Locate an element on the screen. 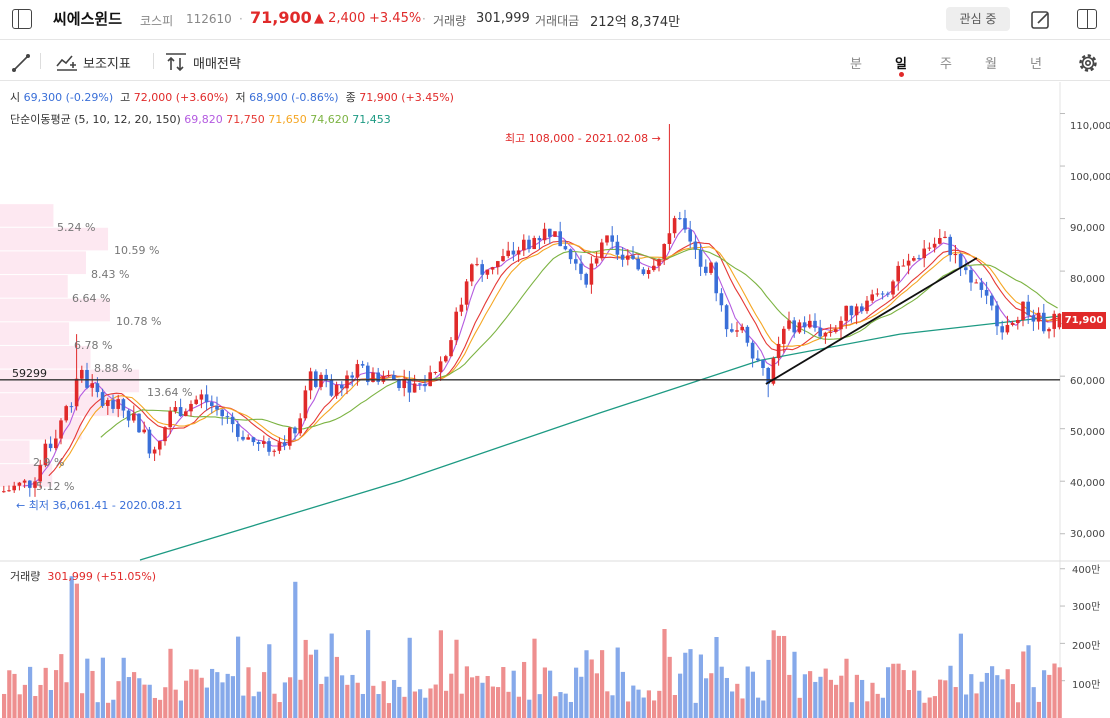  volume-profile-label: 8.88 % is located at coordinates (113, 368).